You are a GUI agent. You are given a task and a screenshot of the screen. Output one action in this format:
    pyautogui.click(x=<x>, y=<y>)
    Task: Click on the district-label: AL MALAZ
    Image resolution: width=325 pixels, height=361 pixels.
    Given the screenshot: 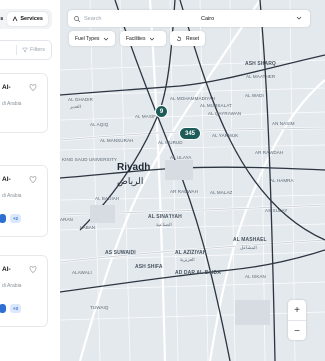 What is the action you would take?
    pyautogui.click(x=221, y=192)
    